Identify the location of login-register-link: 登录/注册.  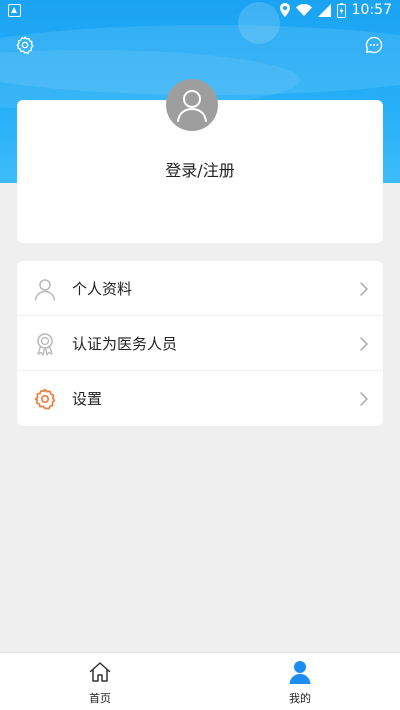
(200, 169).